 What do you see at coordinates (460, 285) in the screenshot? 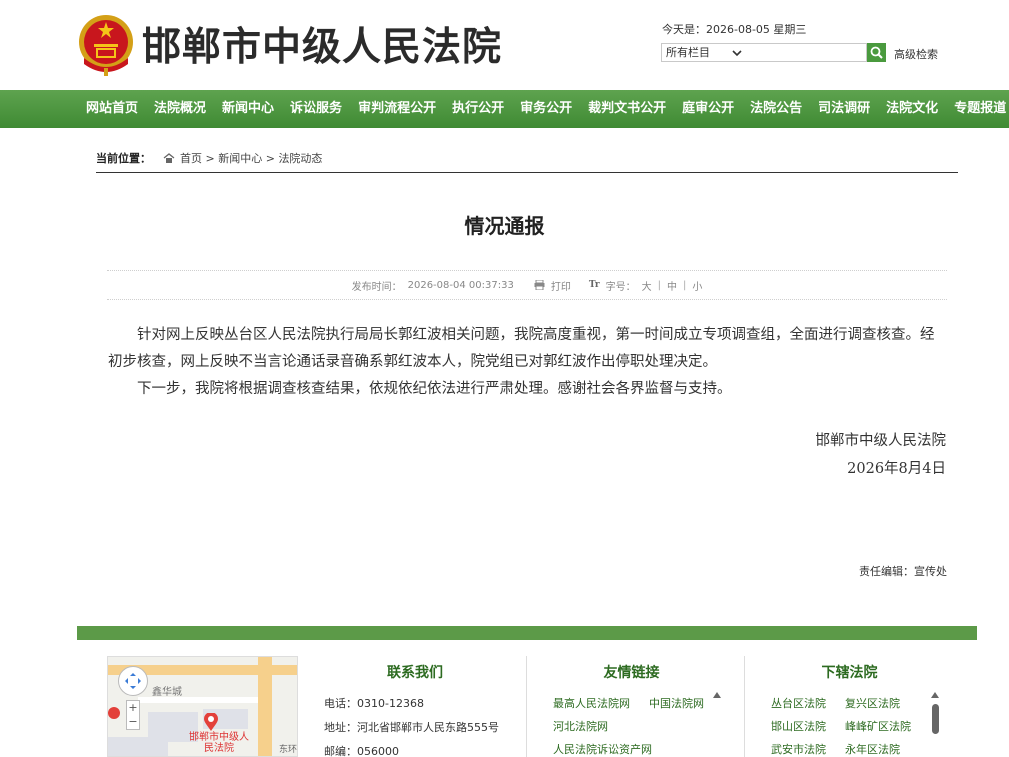
I see `publish-time: 2026-08-04 00:37:33` at bounding box center [460, 285].